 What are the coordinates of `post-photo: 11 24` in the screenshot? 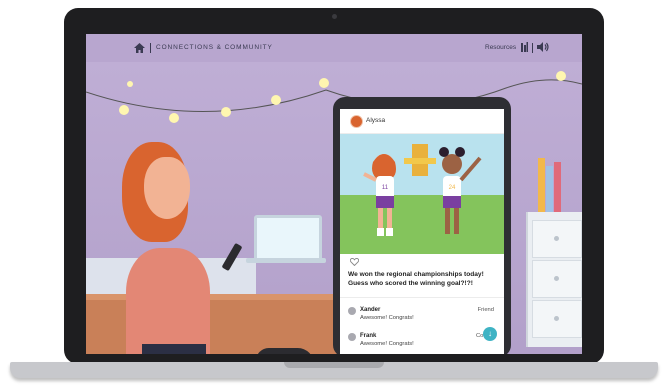 It's located at (422, 194).